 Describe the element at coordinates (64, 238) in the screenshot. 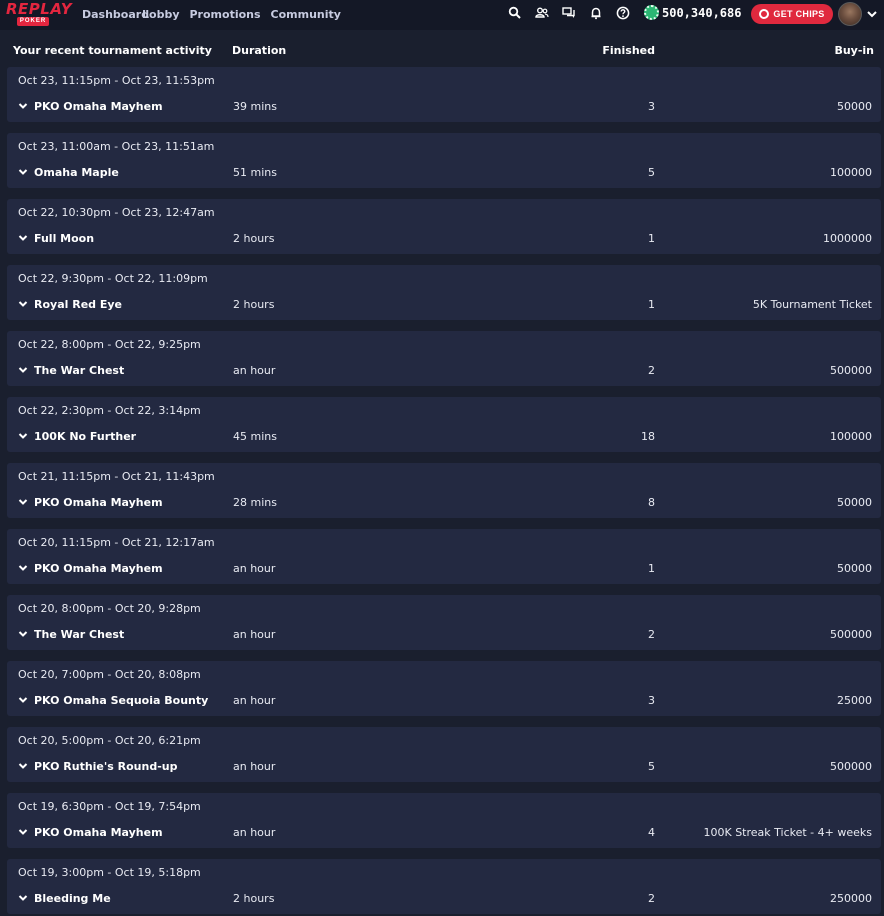

I see `row-tournament-name: Full Moon` at that location.